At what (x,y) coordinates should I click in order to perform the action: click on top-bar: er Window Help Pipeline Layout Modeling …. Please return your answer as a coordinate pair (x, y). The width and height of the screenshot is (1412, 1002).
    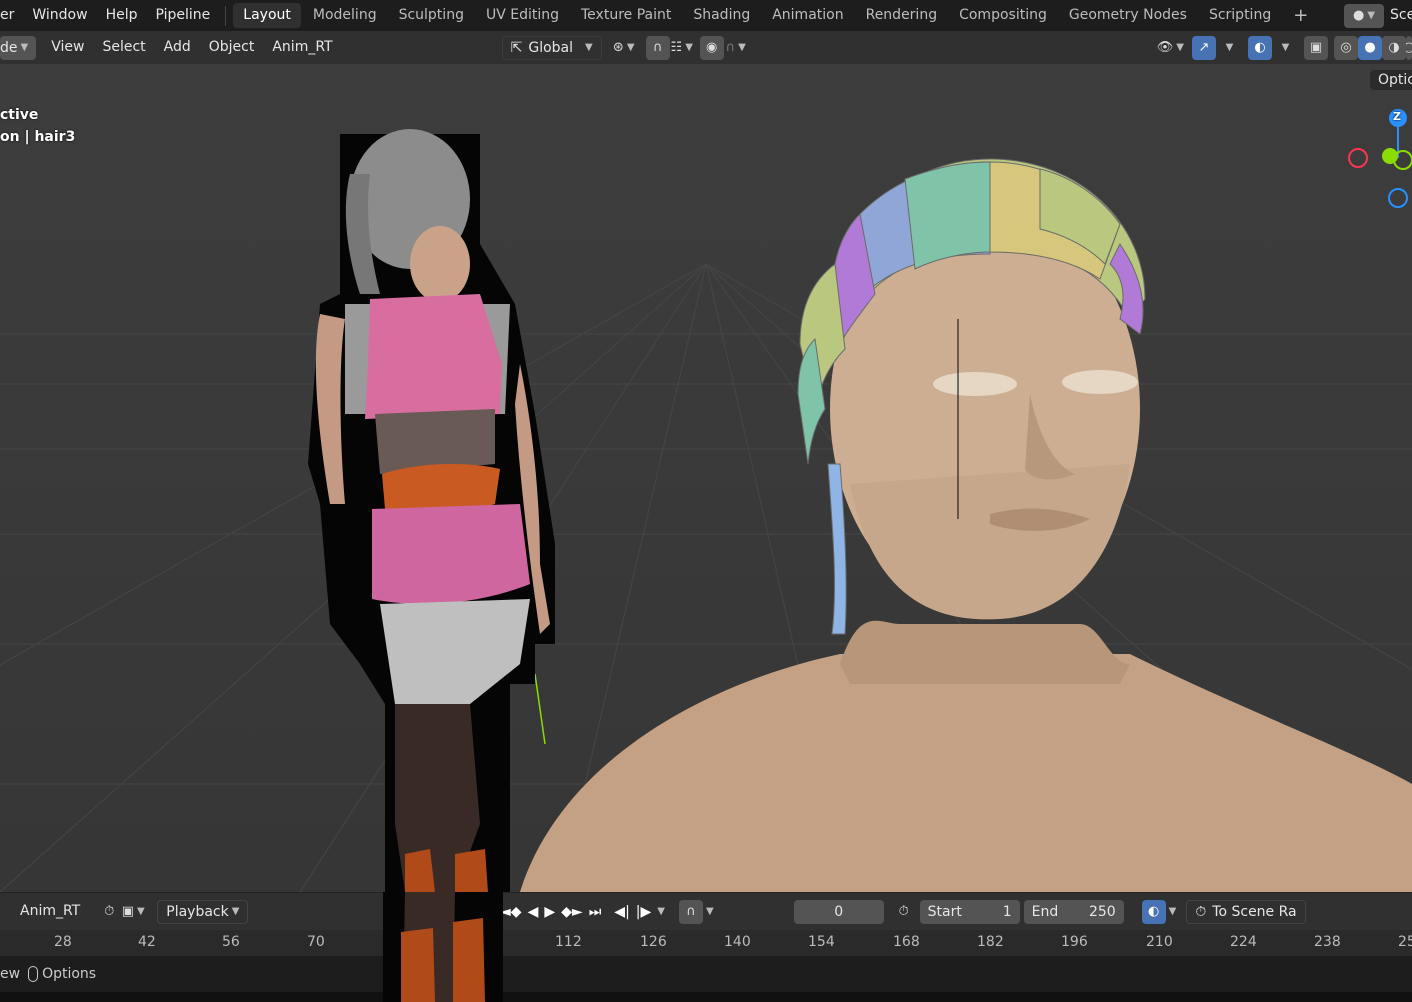
    Looking at the image, I should click on (706, 15).